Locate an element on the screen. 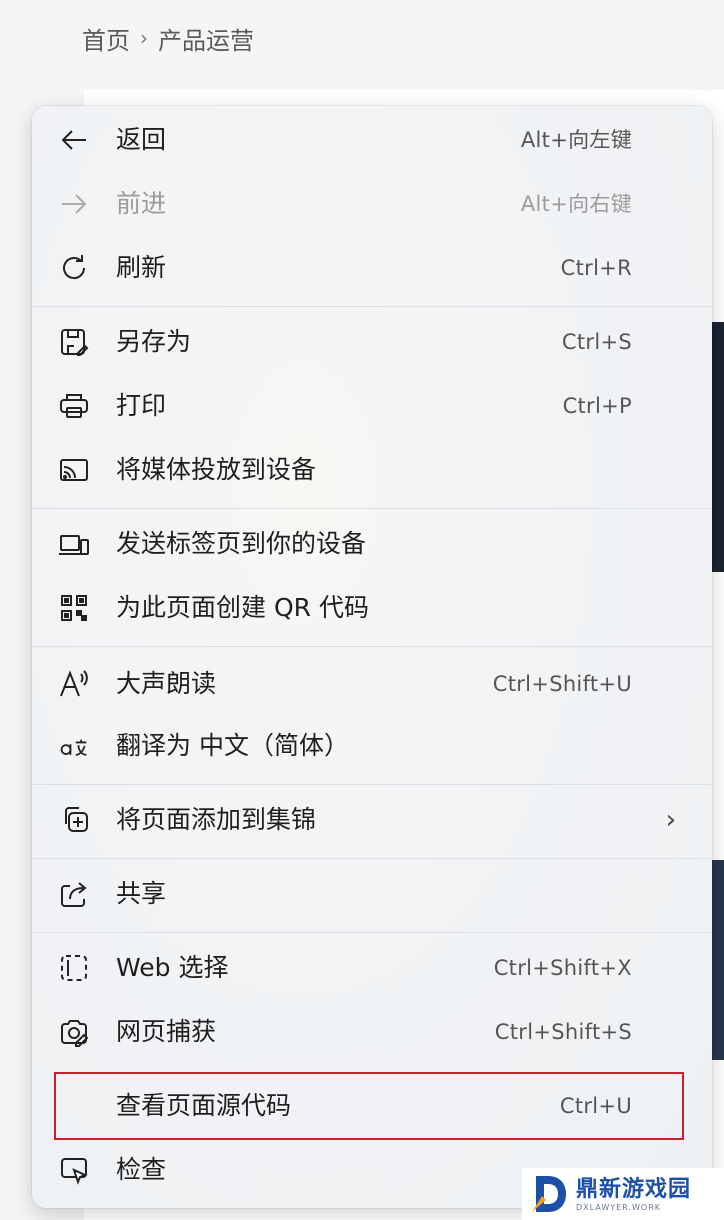 This screenshot has width=724, height=1220. send-tab-icon is located at coordinates (74, 544).